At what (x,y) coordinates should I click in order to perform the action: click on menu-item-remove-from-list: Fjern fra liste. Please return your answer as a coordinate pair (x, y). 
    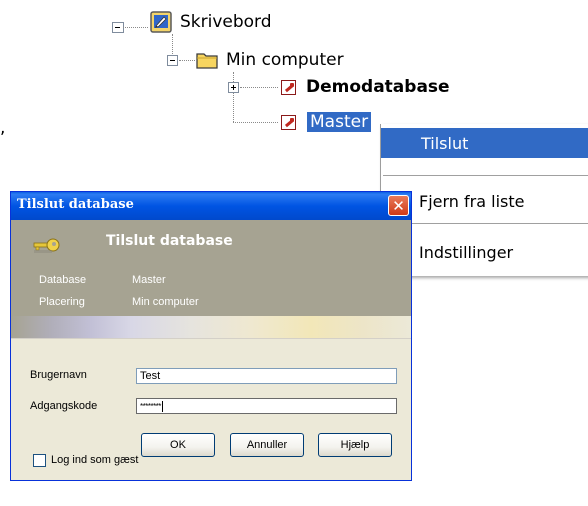
    Looking at the image, I should click on (484, 201).